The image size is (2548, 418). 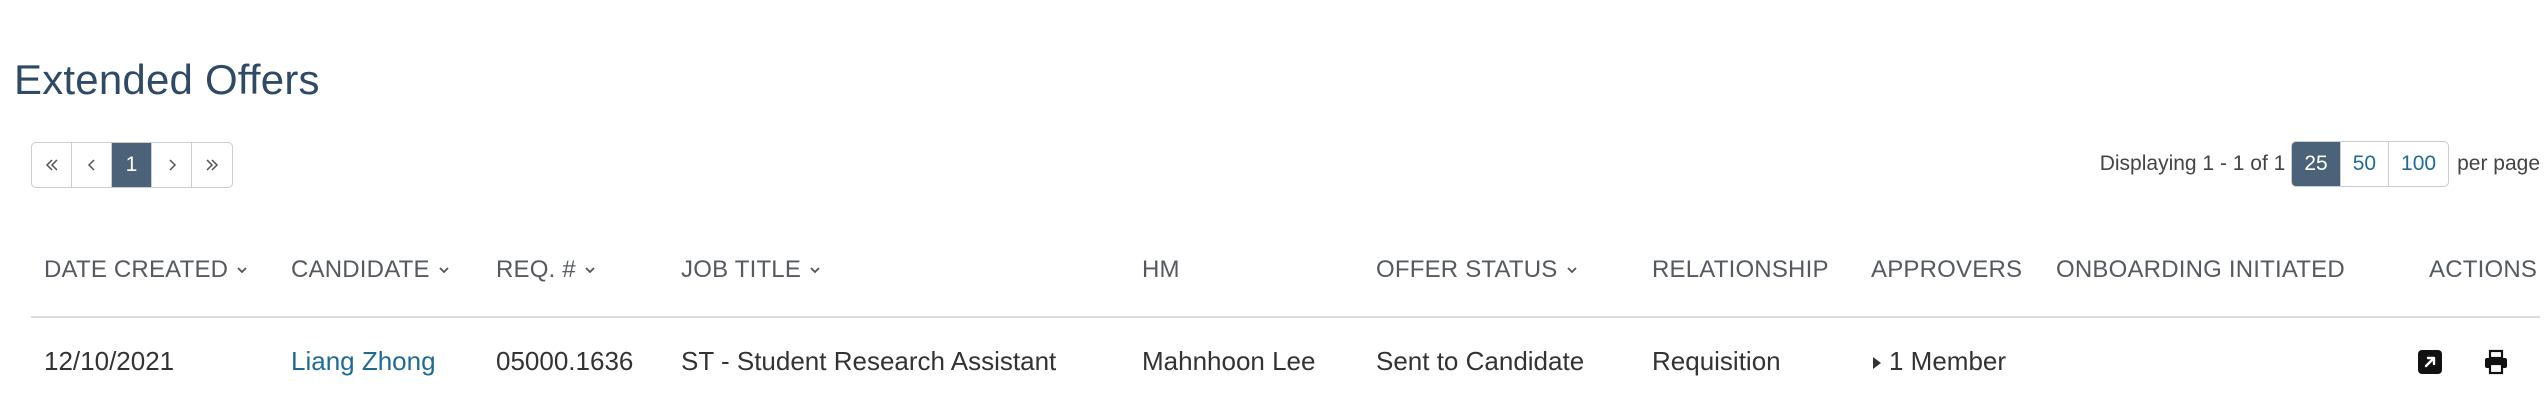 I want to click on prev-page-button, so click(x=92, y=165).